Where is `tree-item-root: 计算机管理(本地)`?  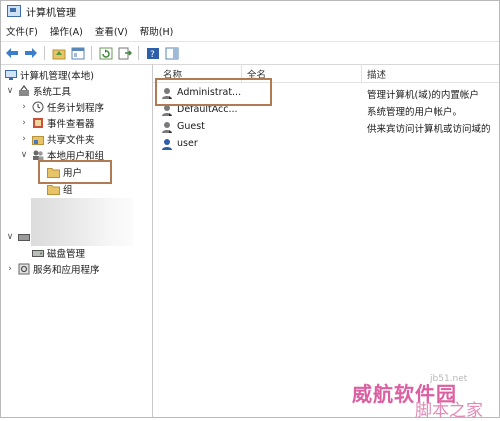
tree-item-root: 计算机管理(本地) is located at coordinates (49, 75).